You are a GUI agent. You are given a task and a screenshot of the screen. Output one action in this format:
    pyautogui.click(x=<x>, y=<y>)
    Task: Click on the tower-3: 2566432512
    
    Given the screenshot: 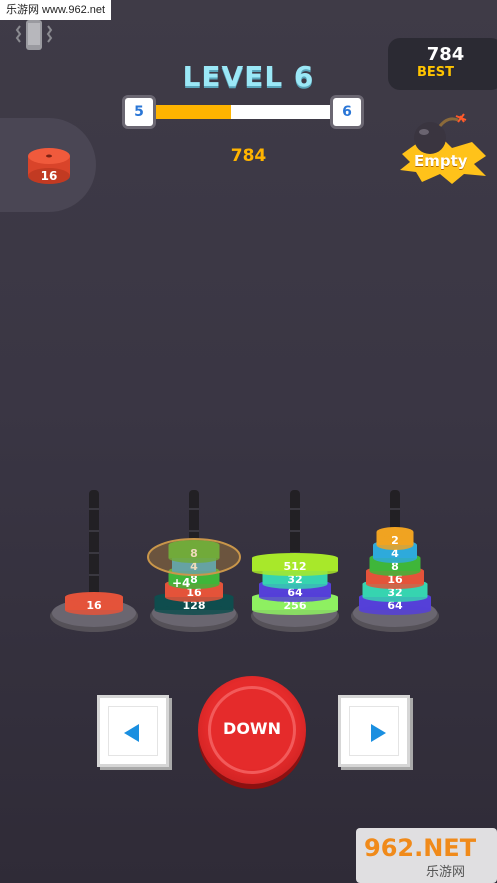 What is the action you would take?
    pyautogui.click(x=295, y=561)
    